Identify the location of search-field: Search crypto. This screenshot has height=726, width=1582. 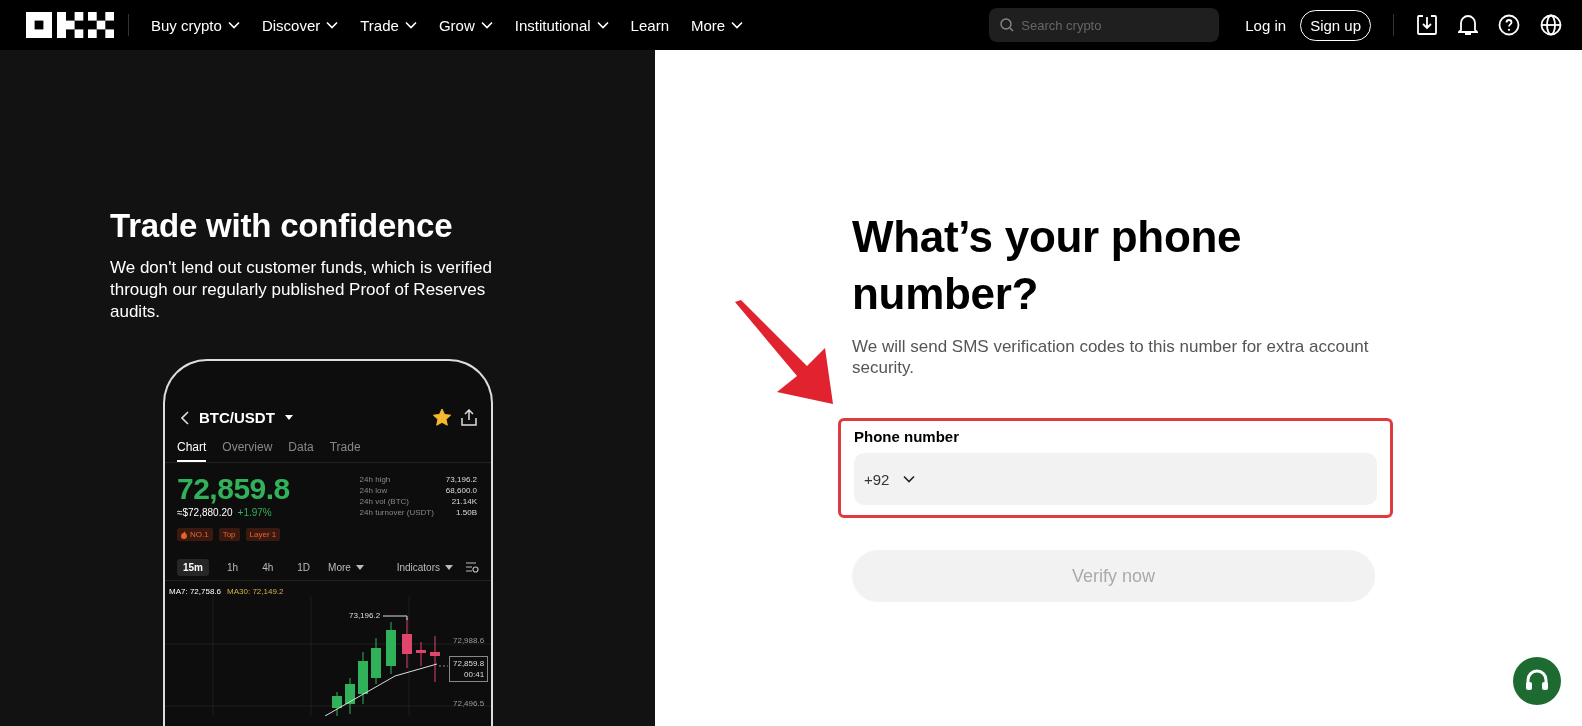
(1104, 25).